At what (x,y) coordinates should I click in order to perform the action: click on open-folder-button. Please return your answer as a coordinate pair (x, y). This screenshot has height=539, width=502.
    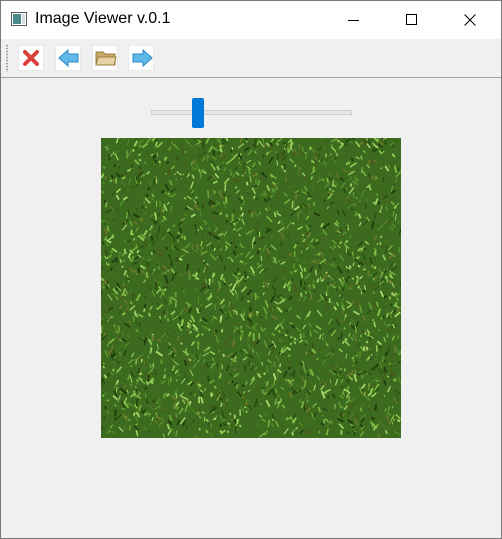
    Looking at the image, I should click on (105, 58).